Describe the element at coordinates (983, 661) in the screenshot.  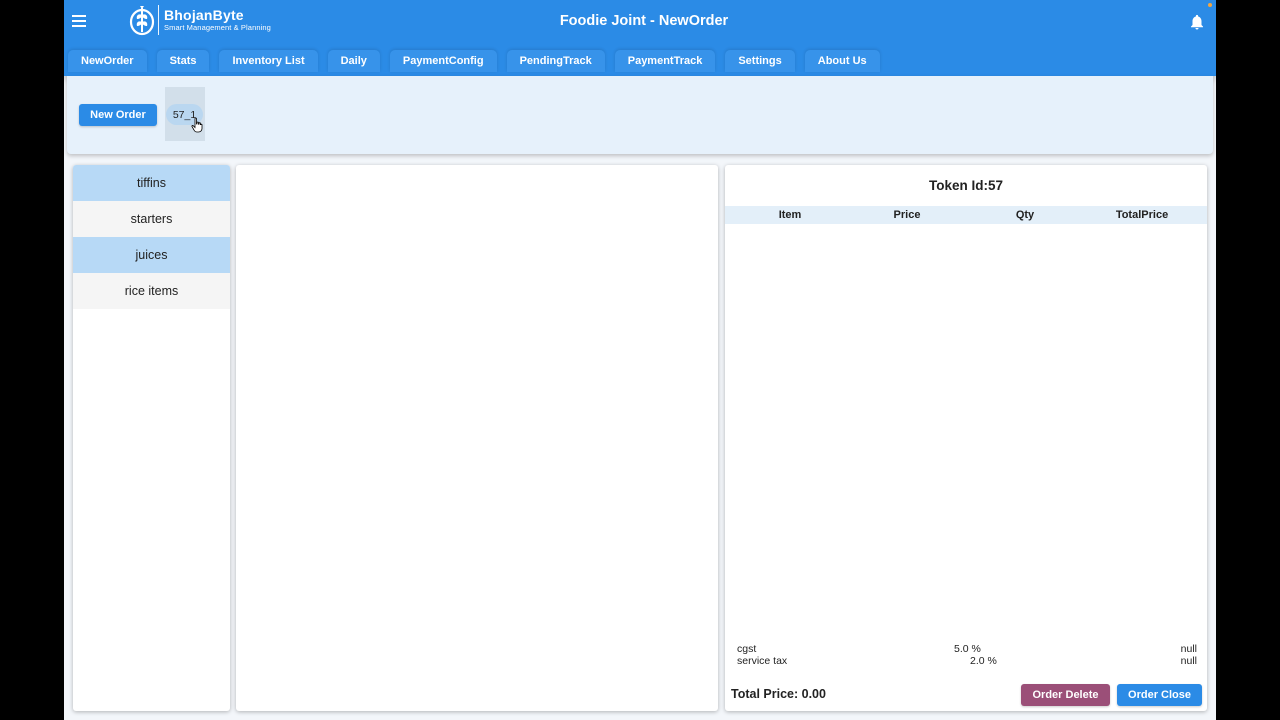
I see `tax-rate: 2.0 %` at that location.